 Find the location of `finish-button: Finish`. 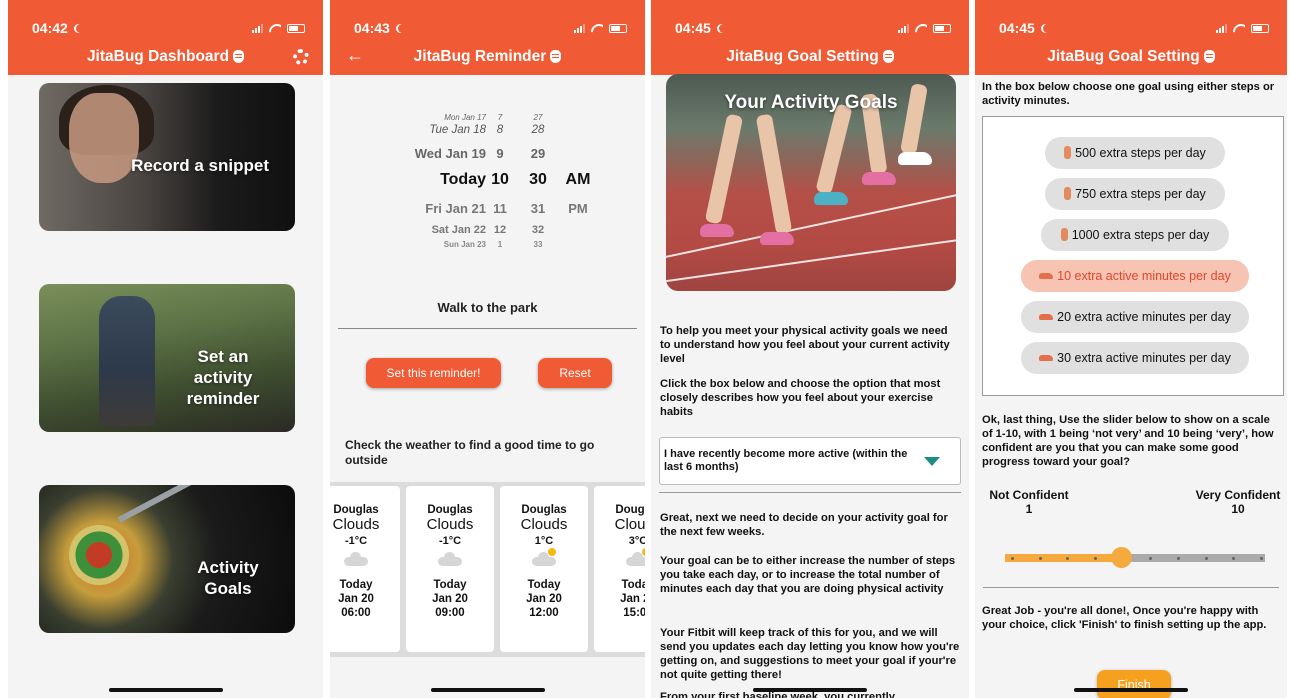

finish-button: Finish is located at coordinates (1134, 684).